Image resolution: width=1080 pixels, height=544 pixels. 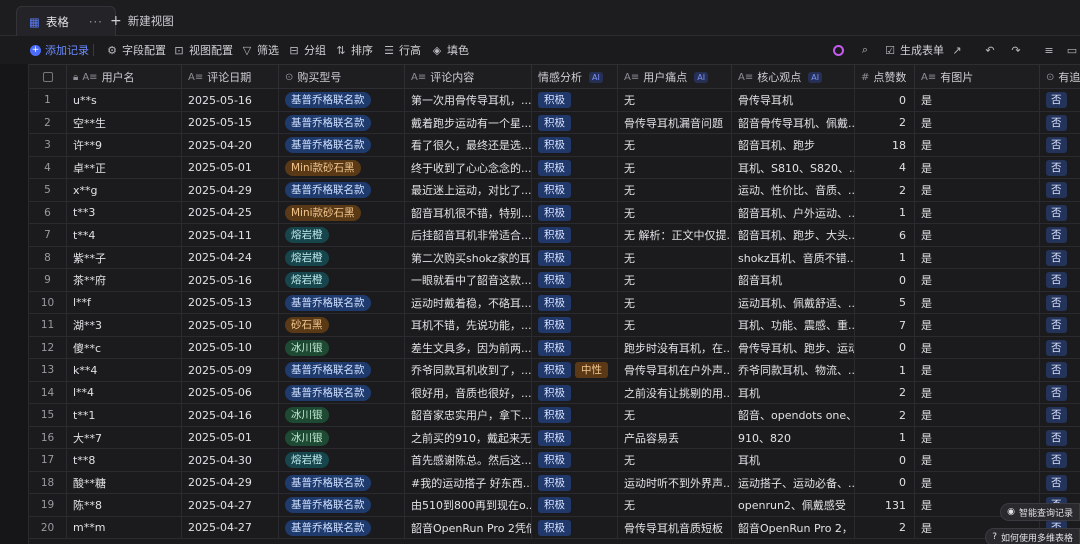 I want to click on view-config-button: ⊡ 视图配置, so click(x=203, y=50).